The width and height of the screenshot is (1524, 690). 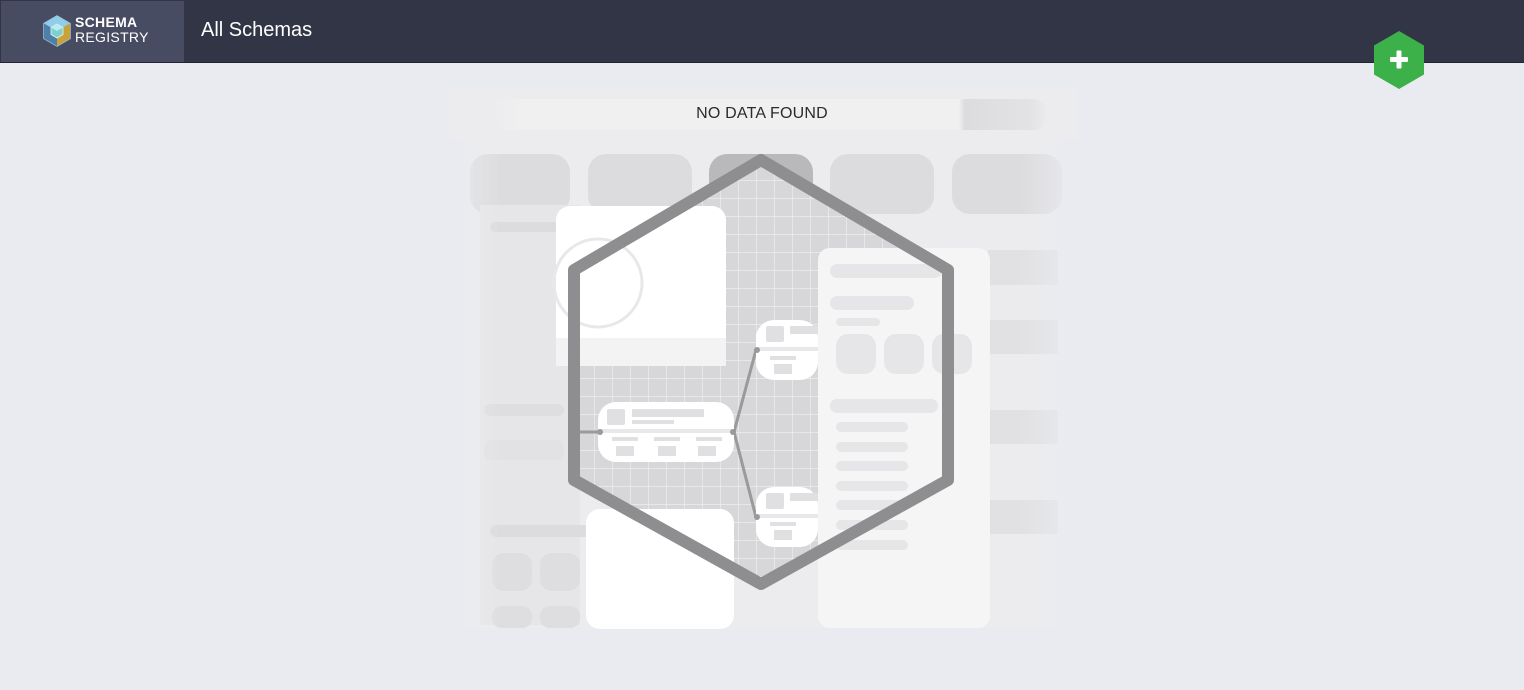 I want to click on brand-line2: REGISTRY, so click(x=112, y=37).